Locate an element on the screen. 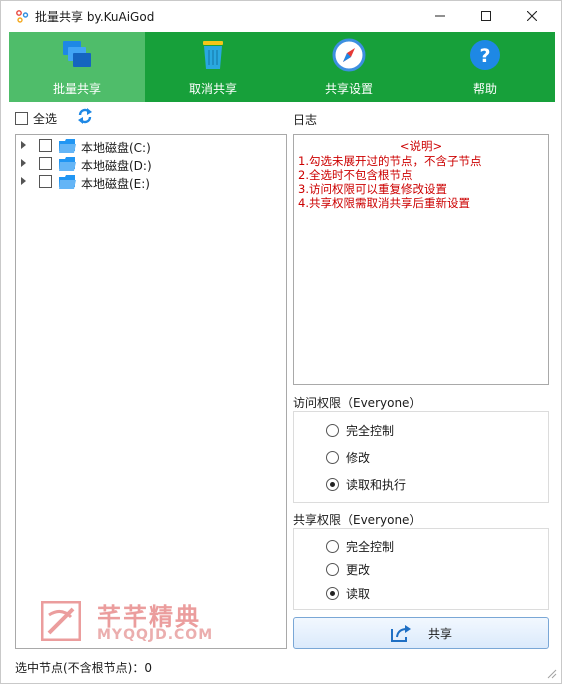 This screenshot has height=684, width=562. main-toolbar: 批量共享 取消共享 共享设置 ? 帮助 is located at coordinates (282, 67).